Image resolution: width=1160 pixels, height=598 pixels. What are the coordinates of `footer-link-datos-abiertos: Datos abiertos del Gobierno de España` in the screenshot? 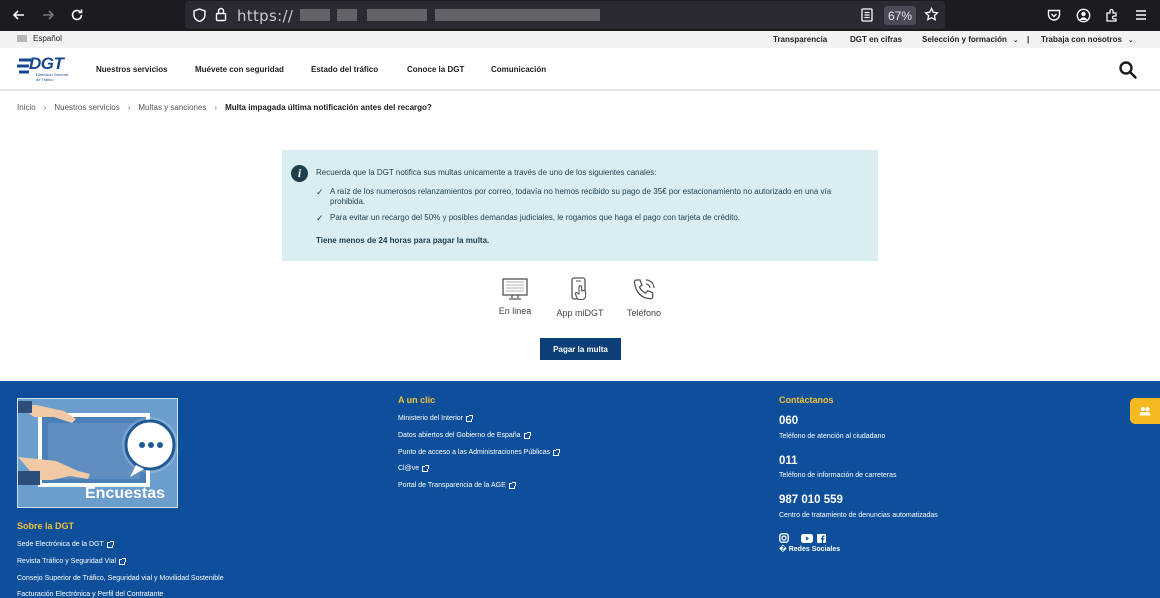 It's located at (464, 435).